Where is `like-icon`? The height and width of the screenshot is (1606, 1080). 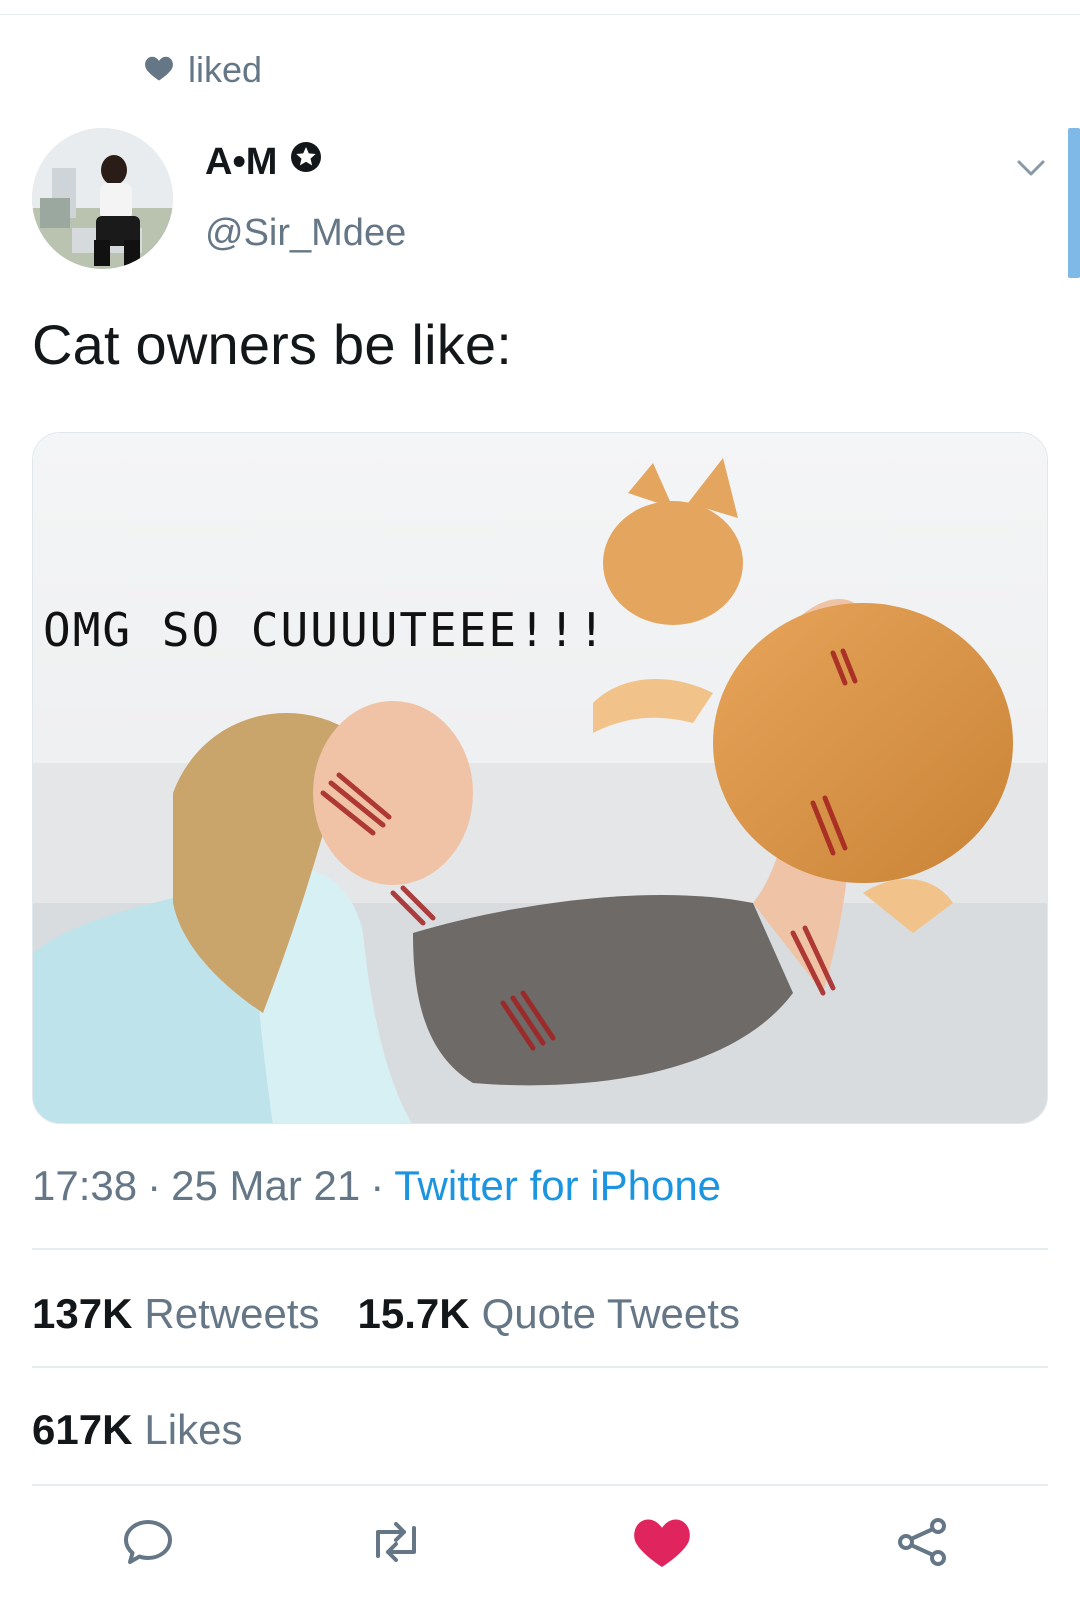
like-icon is located at coordinates (662, 1543).